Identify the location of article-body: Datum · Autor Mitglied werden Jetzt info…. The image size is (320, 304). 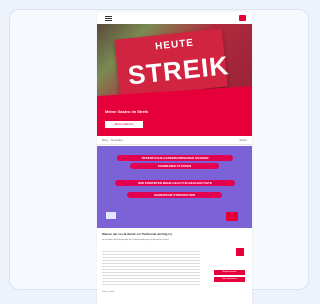
(174, 275).